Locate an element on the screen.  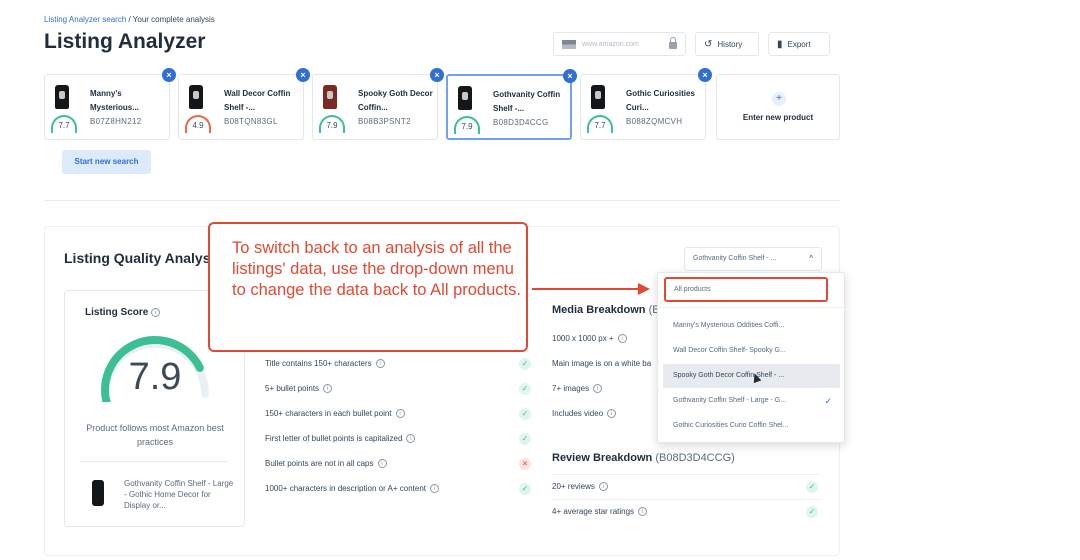
product-filter-dropdown: Gothvanity Coffin Shelf - ... ^ is located at coordinates (753, 259).